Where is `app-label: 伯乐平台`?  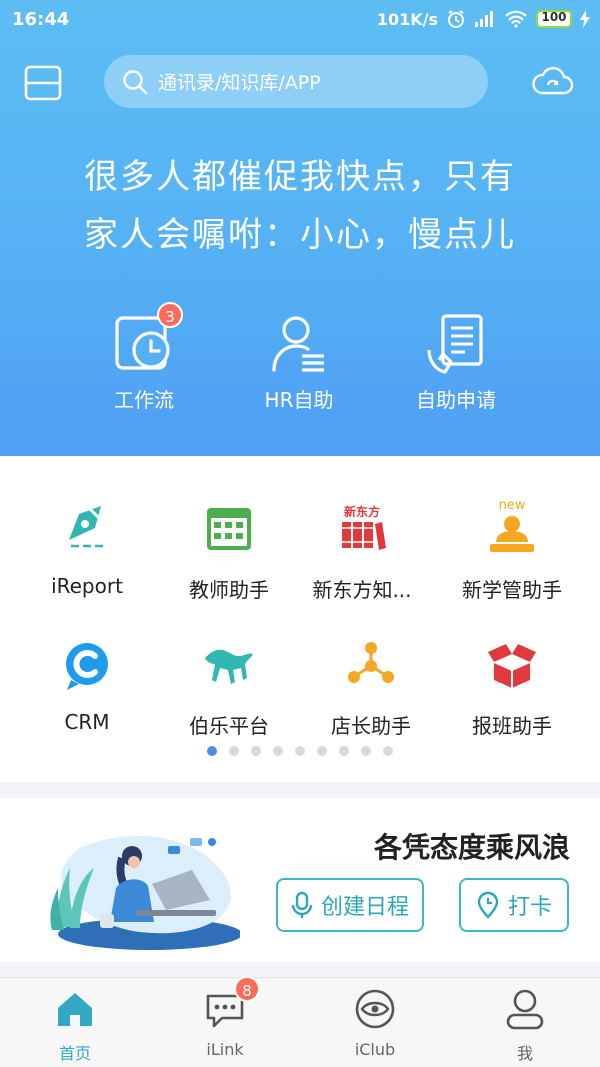
app-label: 伯乐平台 is located at coordinates (229, 726).